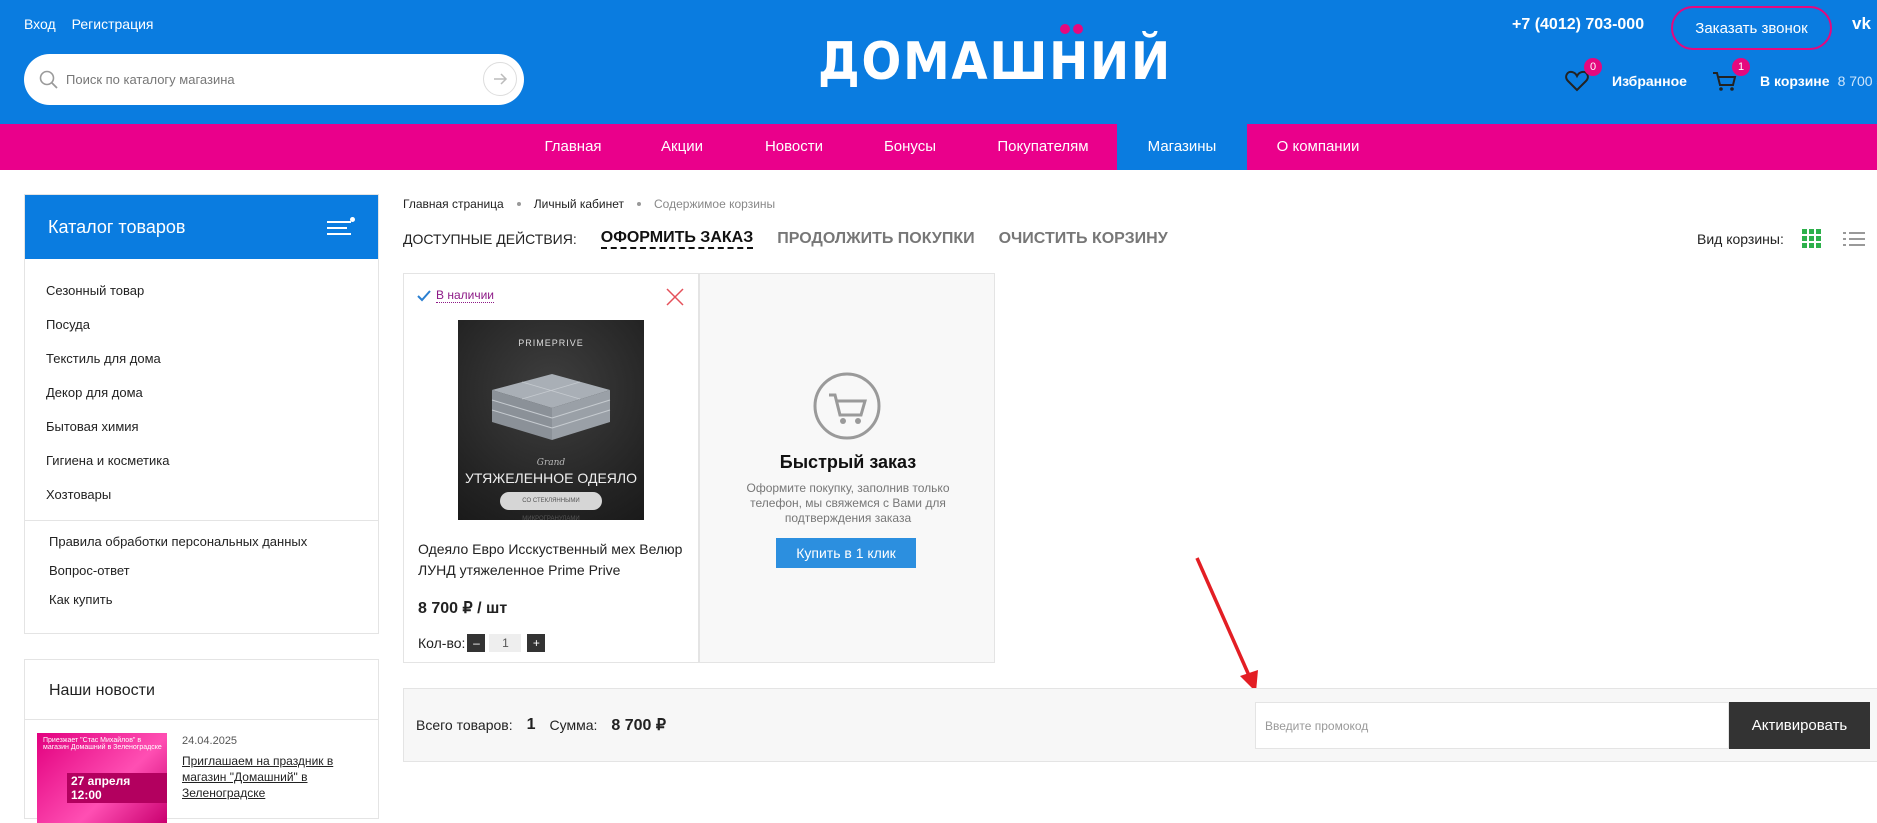 The image size is (1877, 823). What do you see at coordinates (505, 643) in the screenshot?
I see `quantity-input` at bounding box center [505, 643].